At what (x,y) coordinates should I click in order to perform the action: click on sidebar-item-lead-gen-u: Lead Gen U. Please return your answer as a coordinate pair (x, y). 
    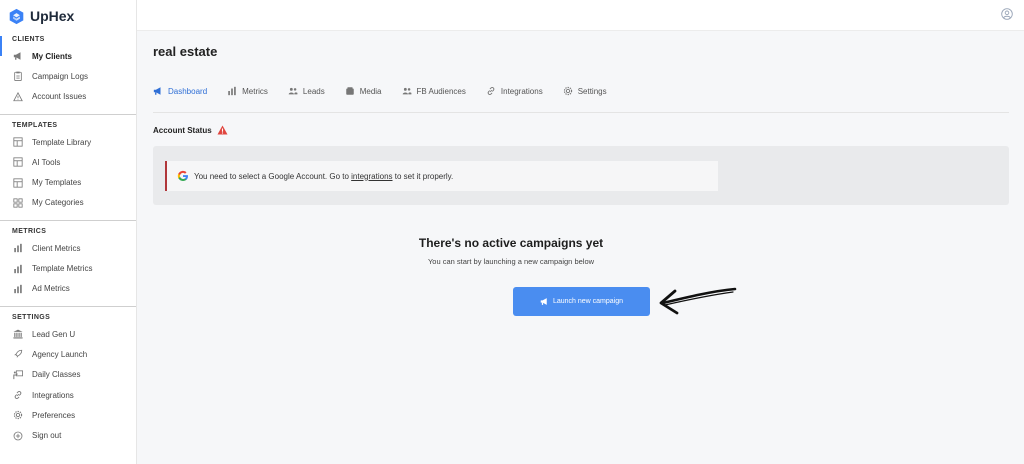
    Looking at the image, I should click on (68, 334).